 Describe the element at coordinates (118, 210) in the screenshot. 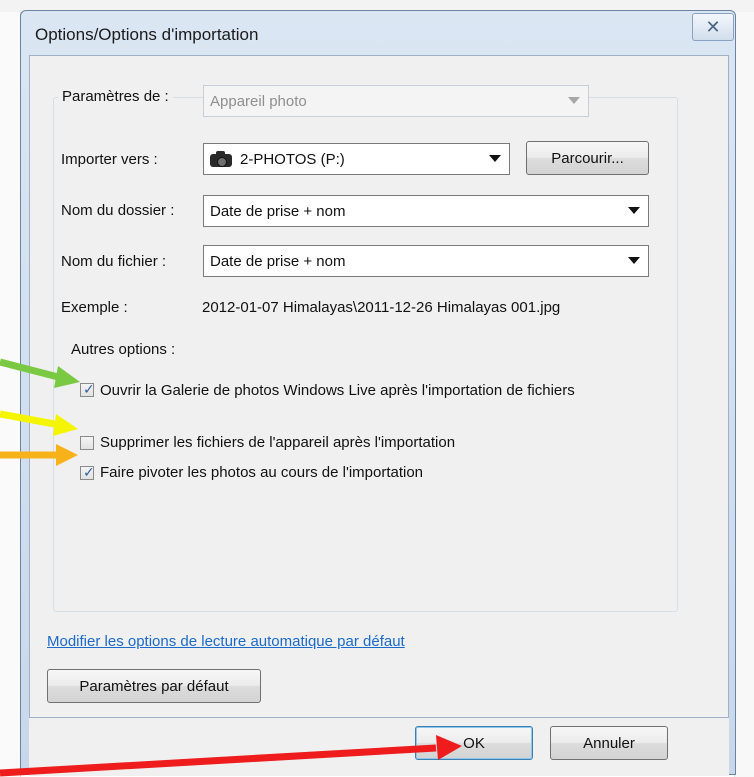

I see `folder-name-label: Nom du dossier :` at that location.